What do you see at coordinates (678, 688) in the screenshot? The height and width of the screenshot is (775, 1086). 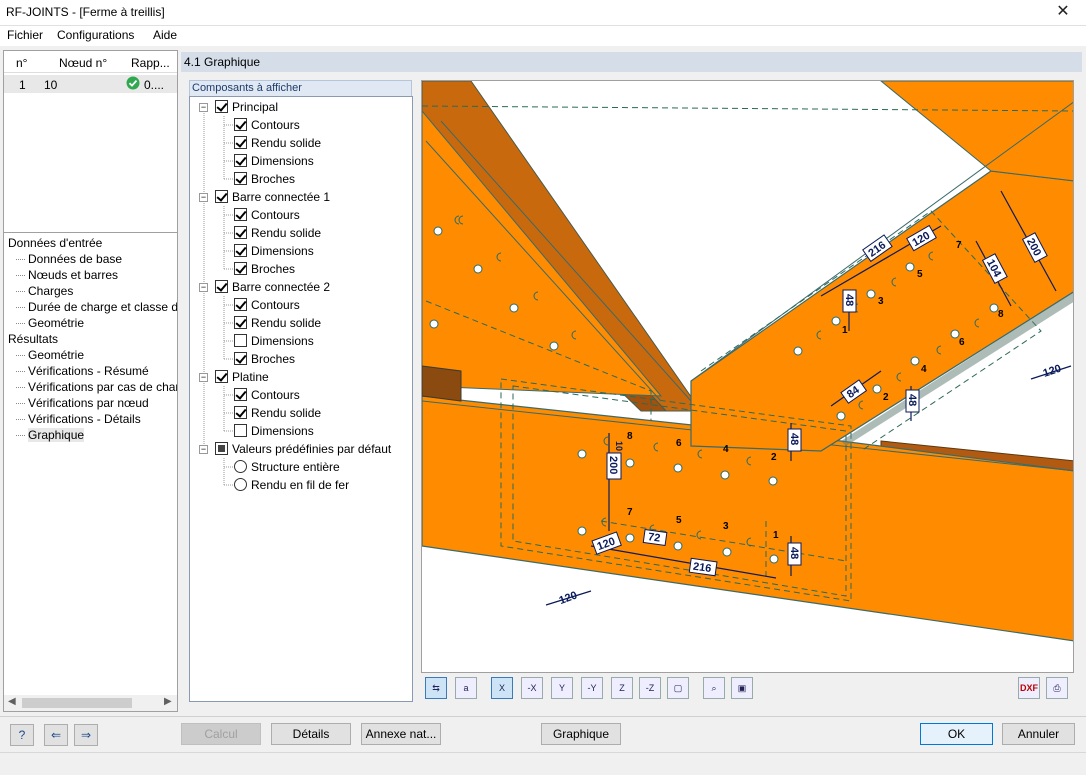 I see `iso-view-icon: ▢` at bounding box center [678, 688].